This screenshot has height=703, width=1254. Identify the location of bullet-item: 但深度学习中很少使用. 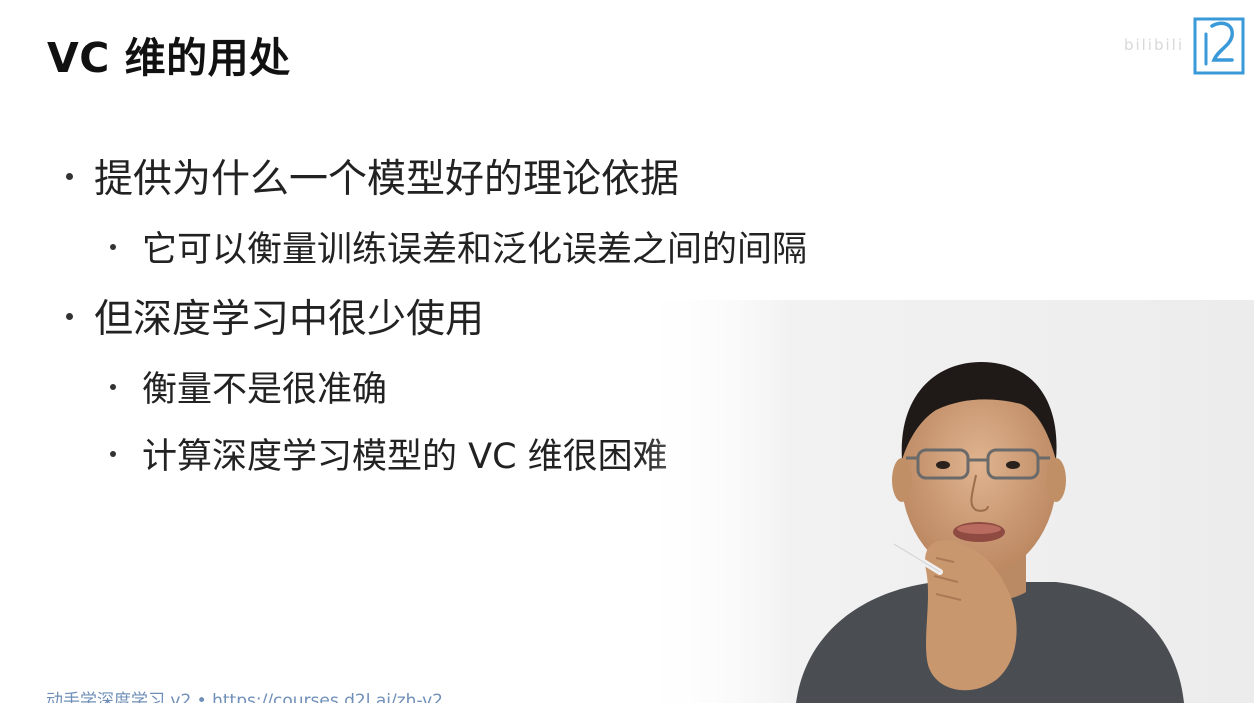
(275, 316).